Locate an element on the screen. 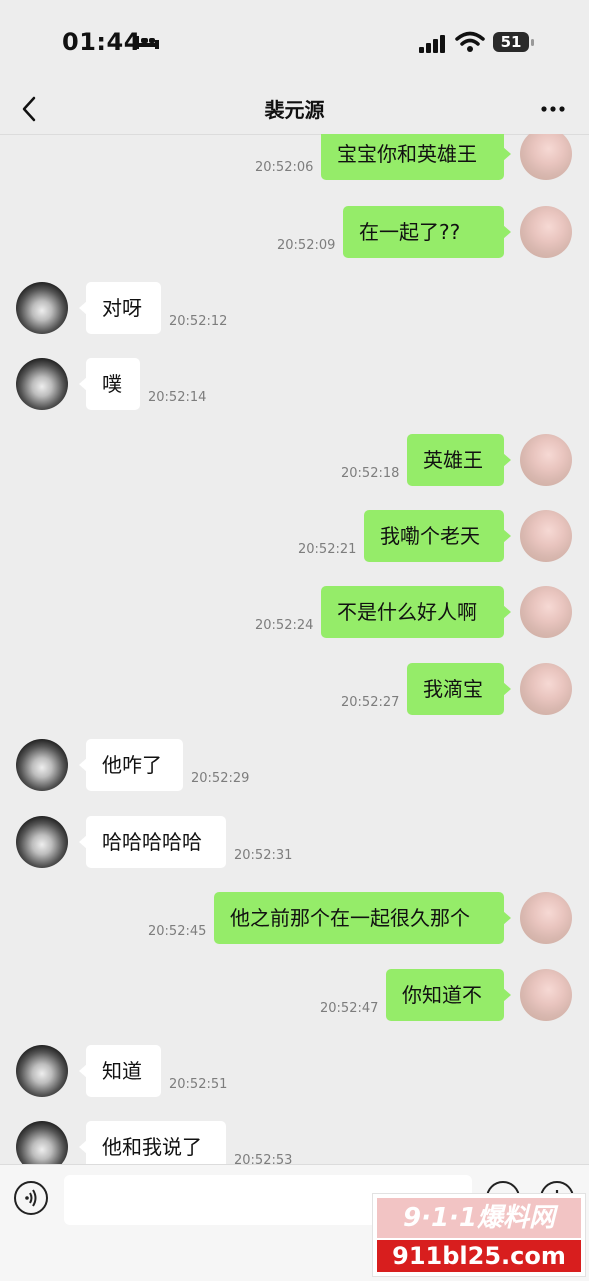 The width and height of the screenshot is (589, 1281). watermark: 9·1·1爆料网 911bl25.com is located at coordinates (479, 1235).